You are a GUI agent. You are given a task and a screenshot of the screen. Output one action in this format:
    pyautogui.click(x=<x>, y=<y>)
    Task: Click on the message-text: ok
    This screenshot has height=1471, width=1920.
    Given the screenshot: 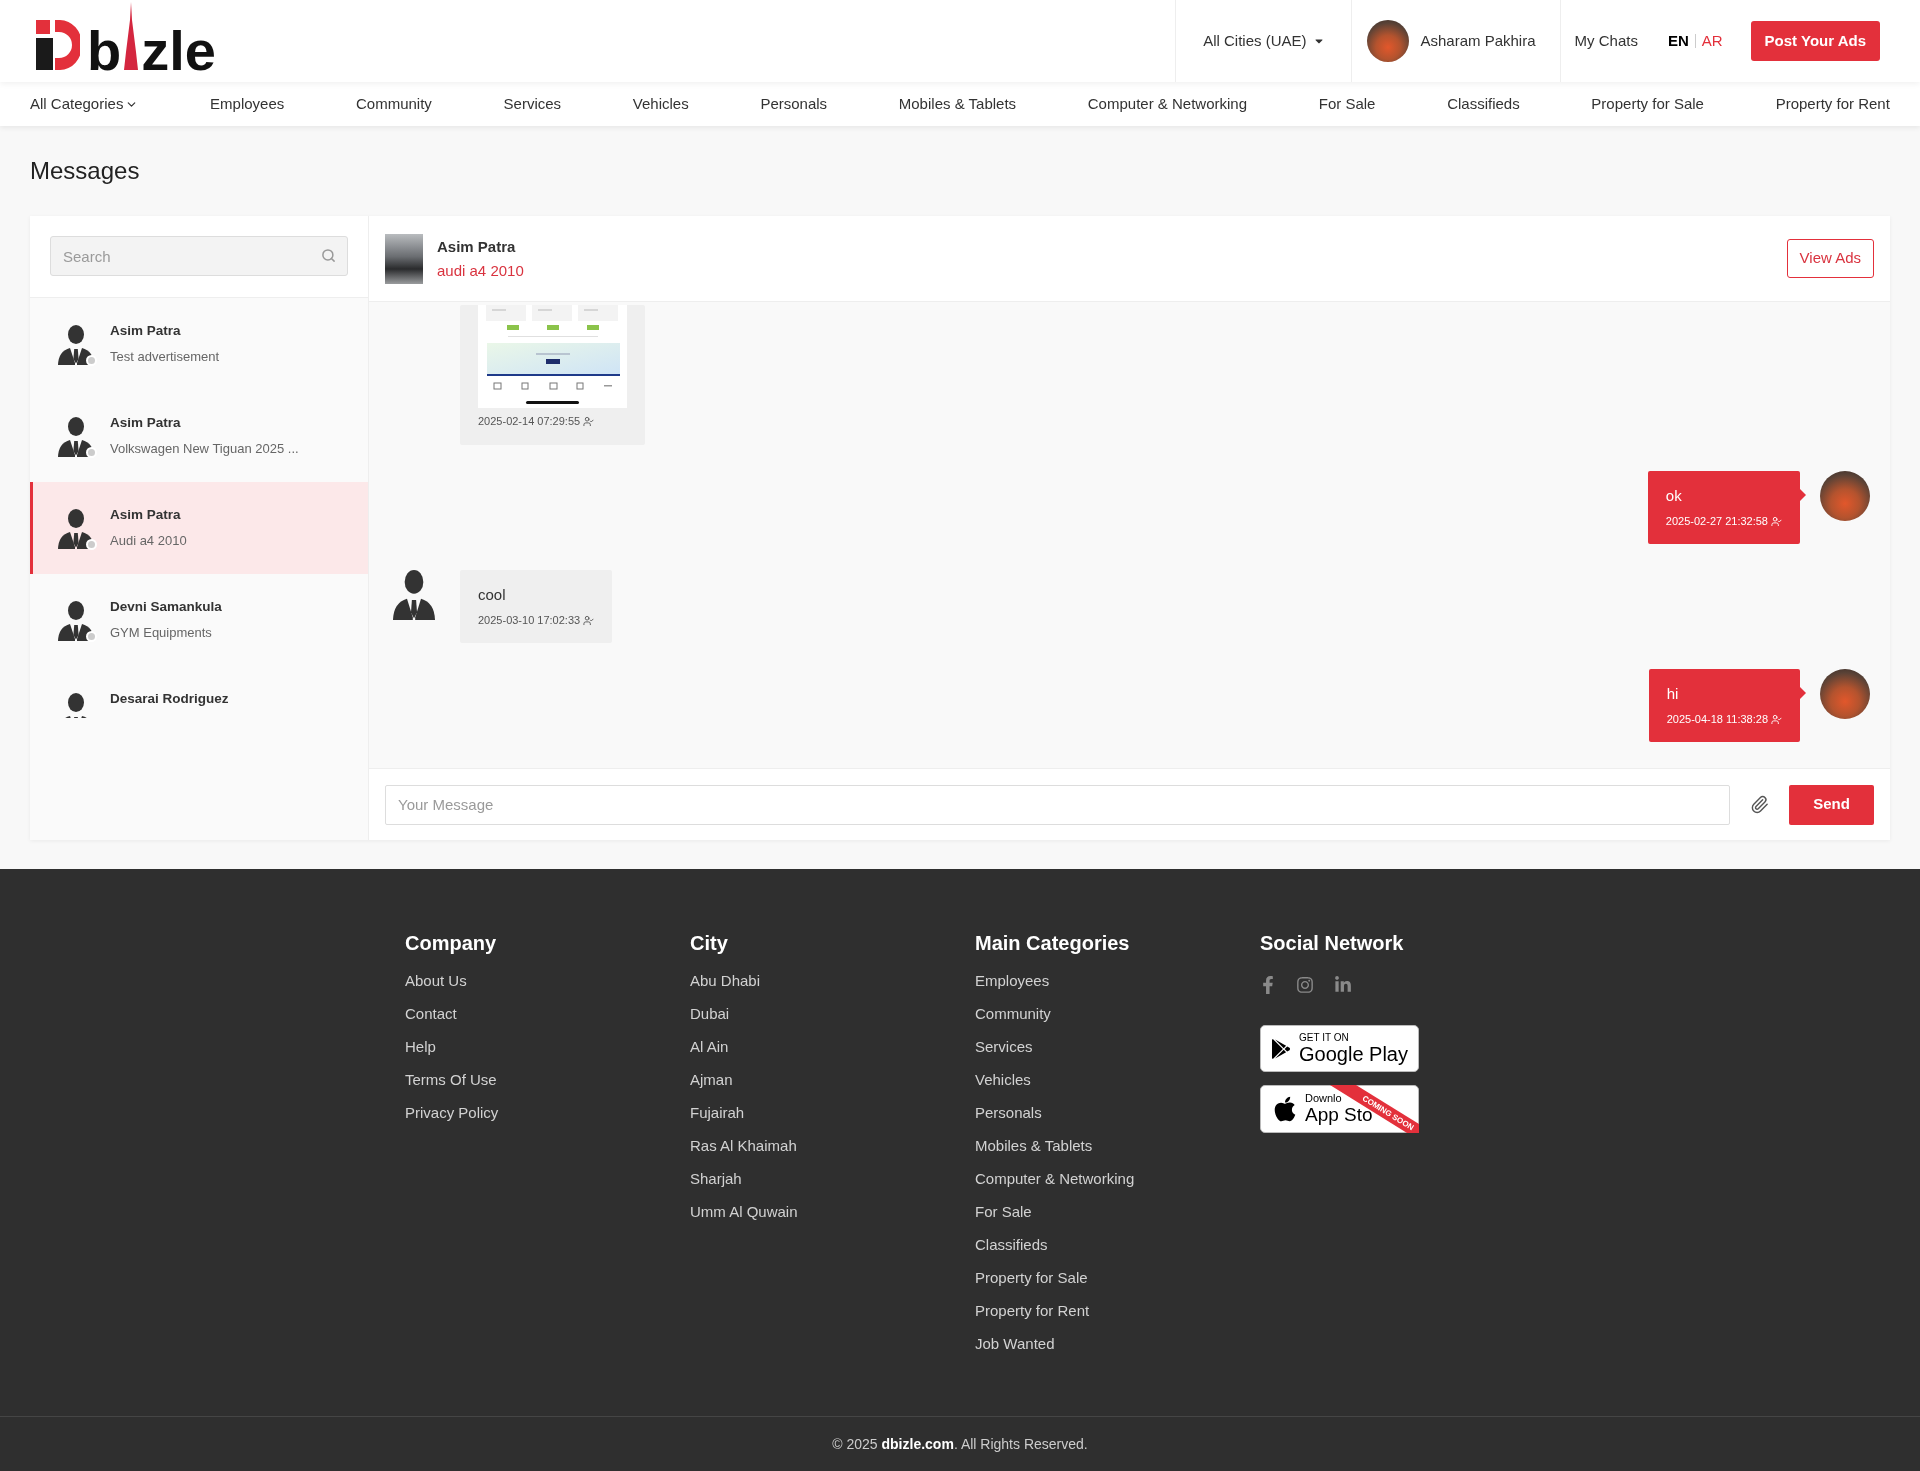 What is the action you would take?
    pyautogui.click(x=1674, y=496)
    